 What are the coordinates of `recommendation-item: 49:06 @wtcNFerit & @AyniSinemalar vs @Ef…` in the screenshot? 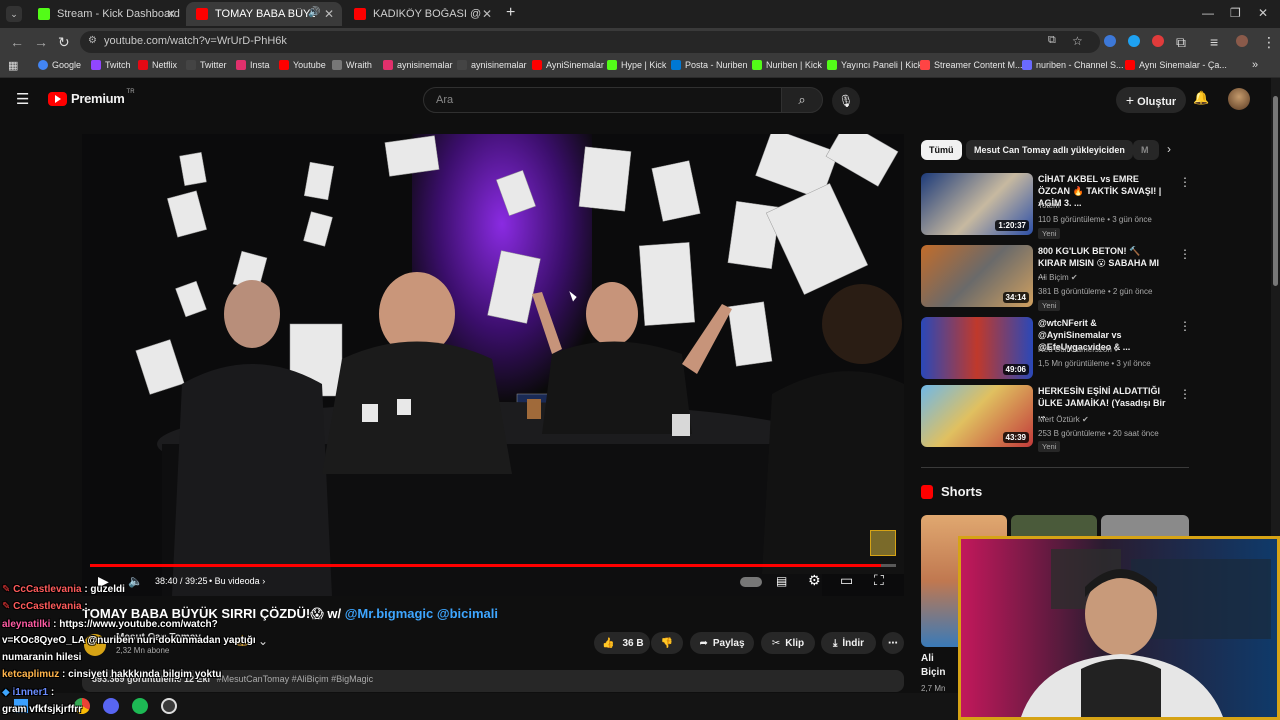 It's located at (1056, 350).